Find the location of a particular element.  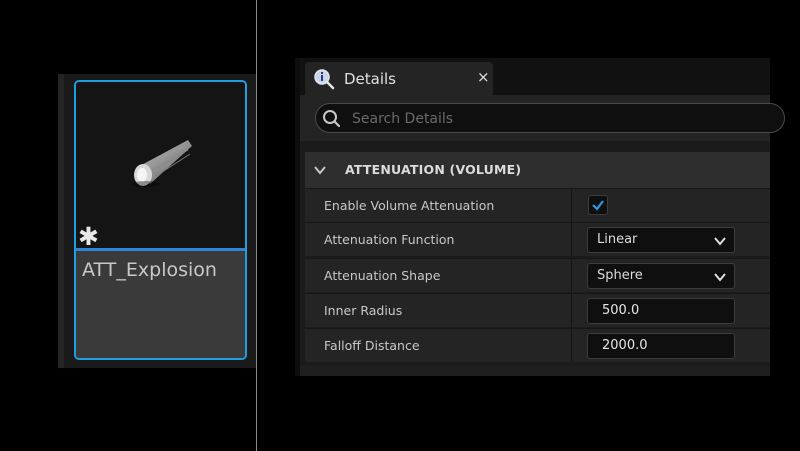

dropdown-value: Linear is located at coordinates (617, 239).